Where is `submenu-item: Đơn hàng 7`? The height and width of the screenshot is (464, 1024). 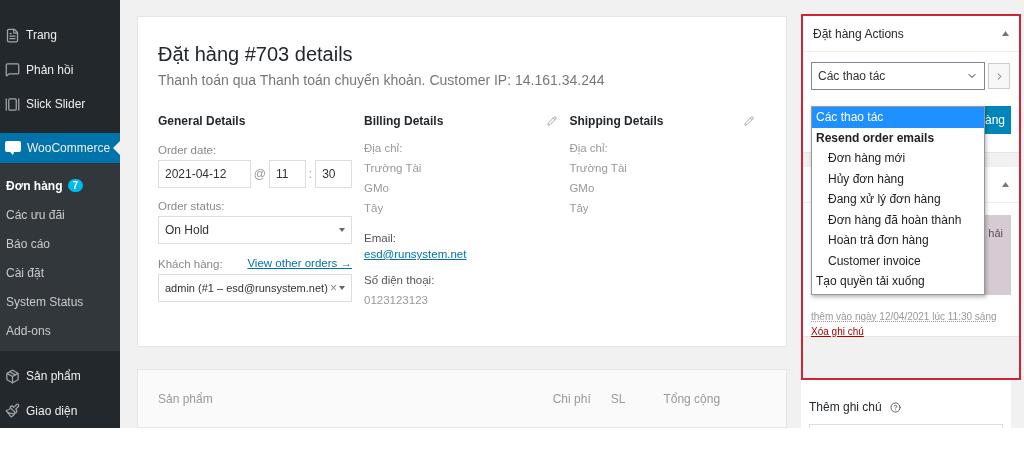 submenu-item: Đơn hàng 7 is located at coordinates (60, 185).